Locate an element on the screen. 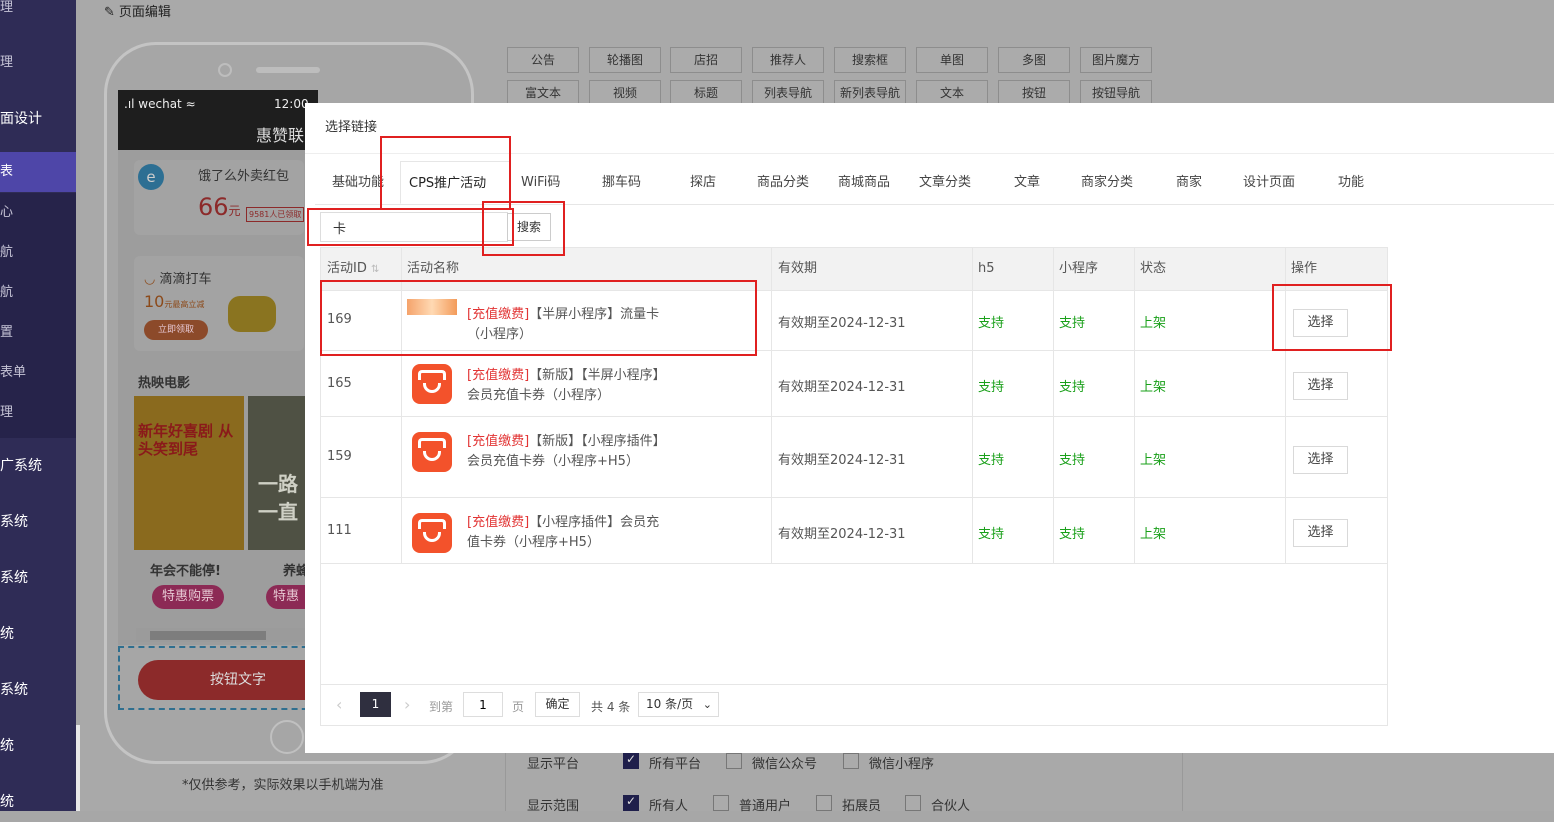 The width and height of the screenshot is (1554, 822). component-multi-image-button: 多图 is located at coordinates (1034, 60).